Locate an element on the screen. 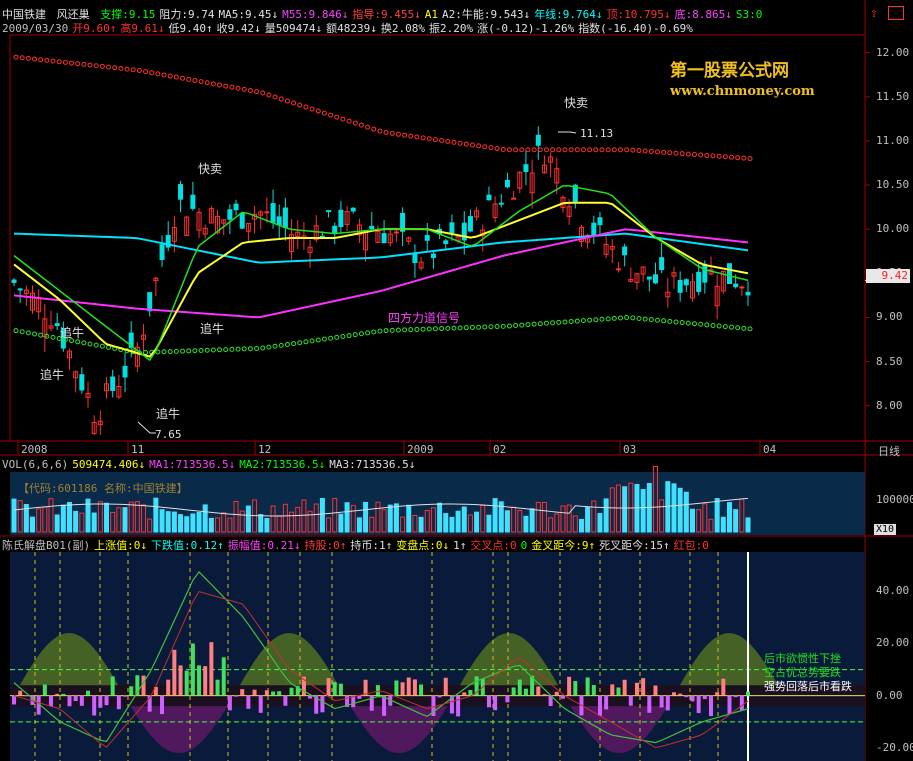 The width and height of the screenshot is (913, 761). stock-info: 【代码:601186 名称:中国铁建】 is located at coordinates (103, 488).